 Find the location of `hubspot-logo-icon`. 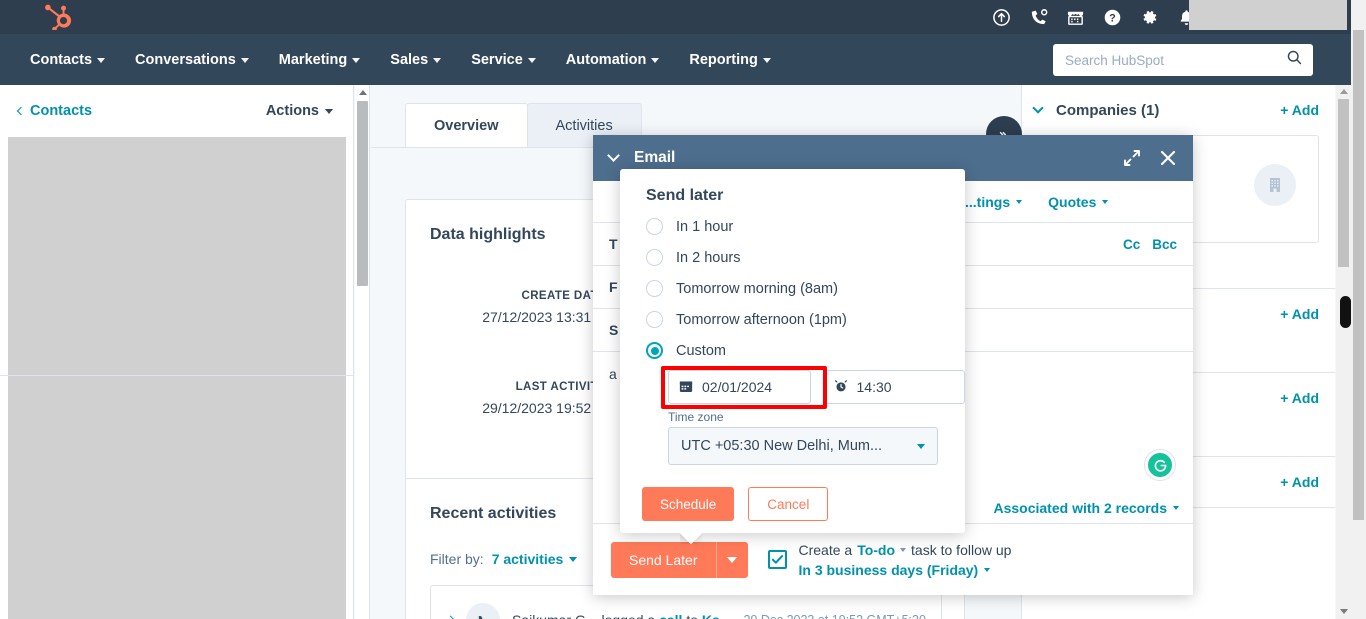

hubspot-logo-icon is located at coordinates (58, 18).